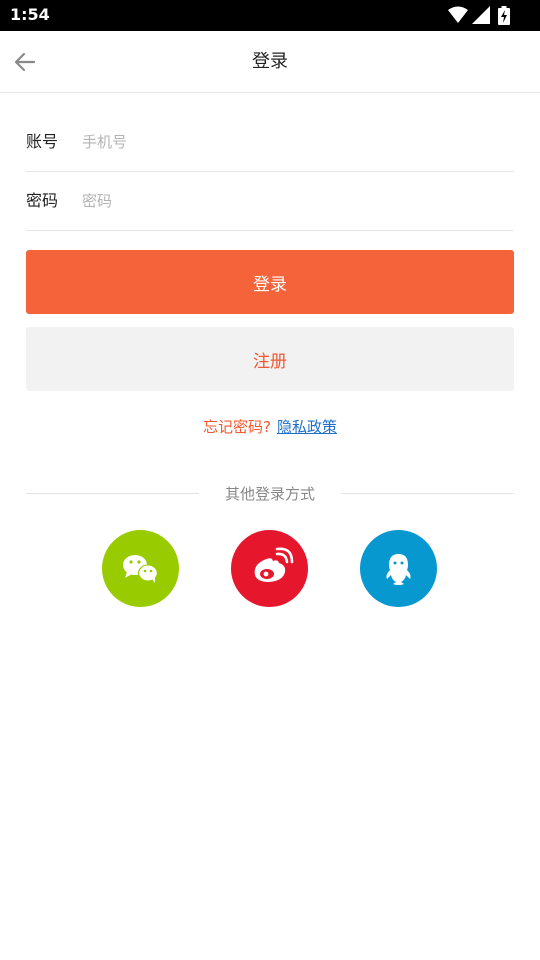  What do you see at coordinates (237, 427) in the screenshot?
I see `forgot-password-link: 忘记密码?` at bounding box center [237, 427].